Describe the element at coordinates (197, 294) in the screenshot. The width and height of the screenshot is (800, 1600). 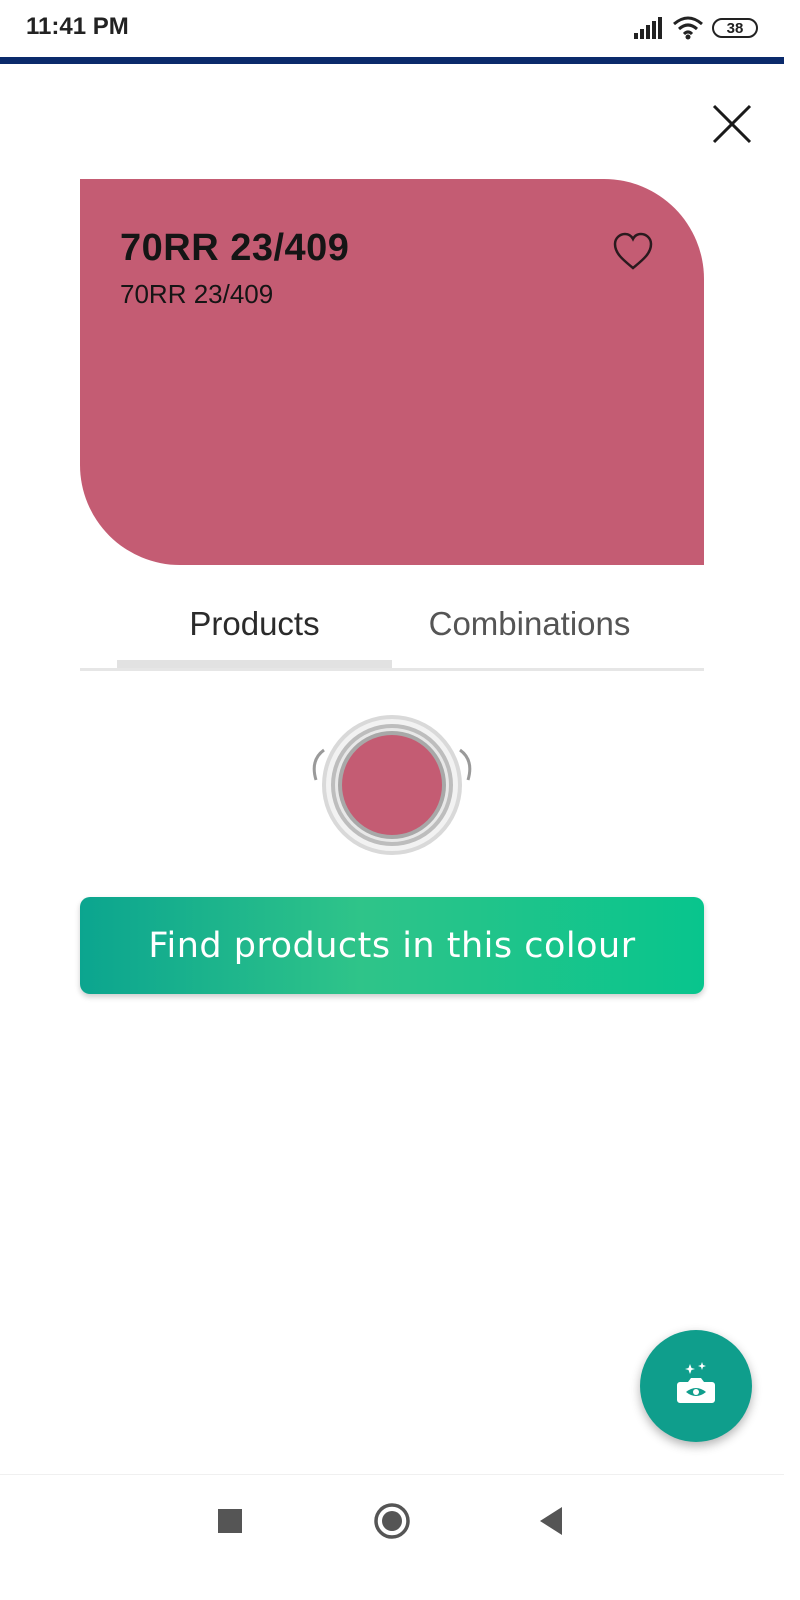
I see `colour-code: 70RR 23/409` at that location.